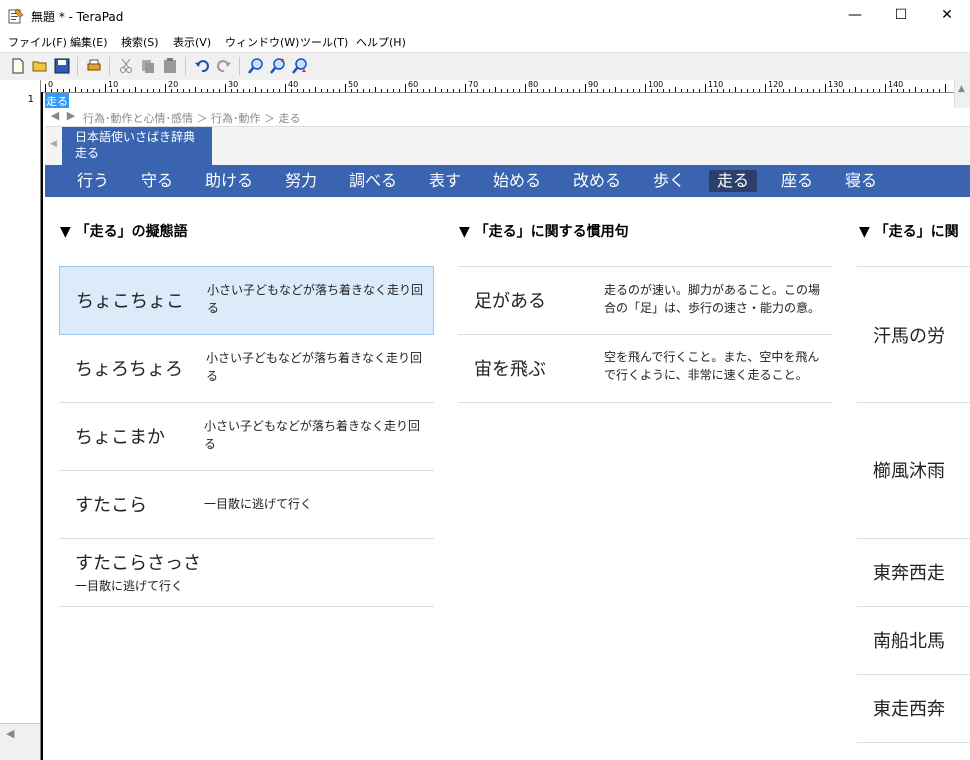  Describe the element at coordinates (301, 181) in the screenshot. I see `category-tab: 努力` at that location.